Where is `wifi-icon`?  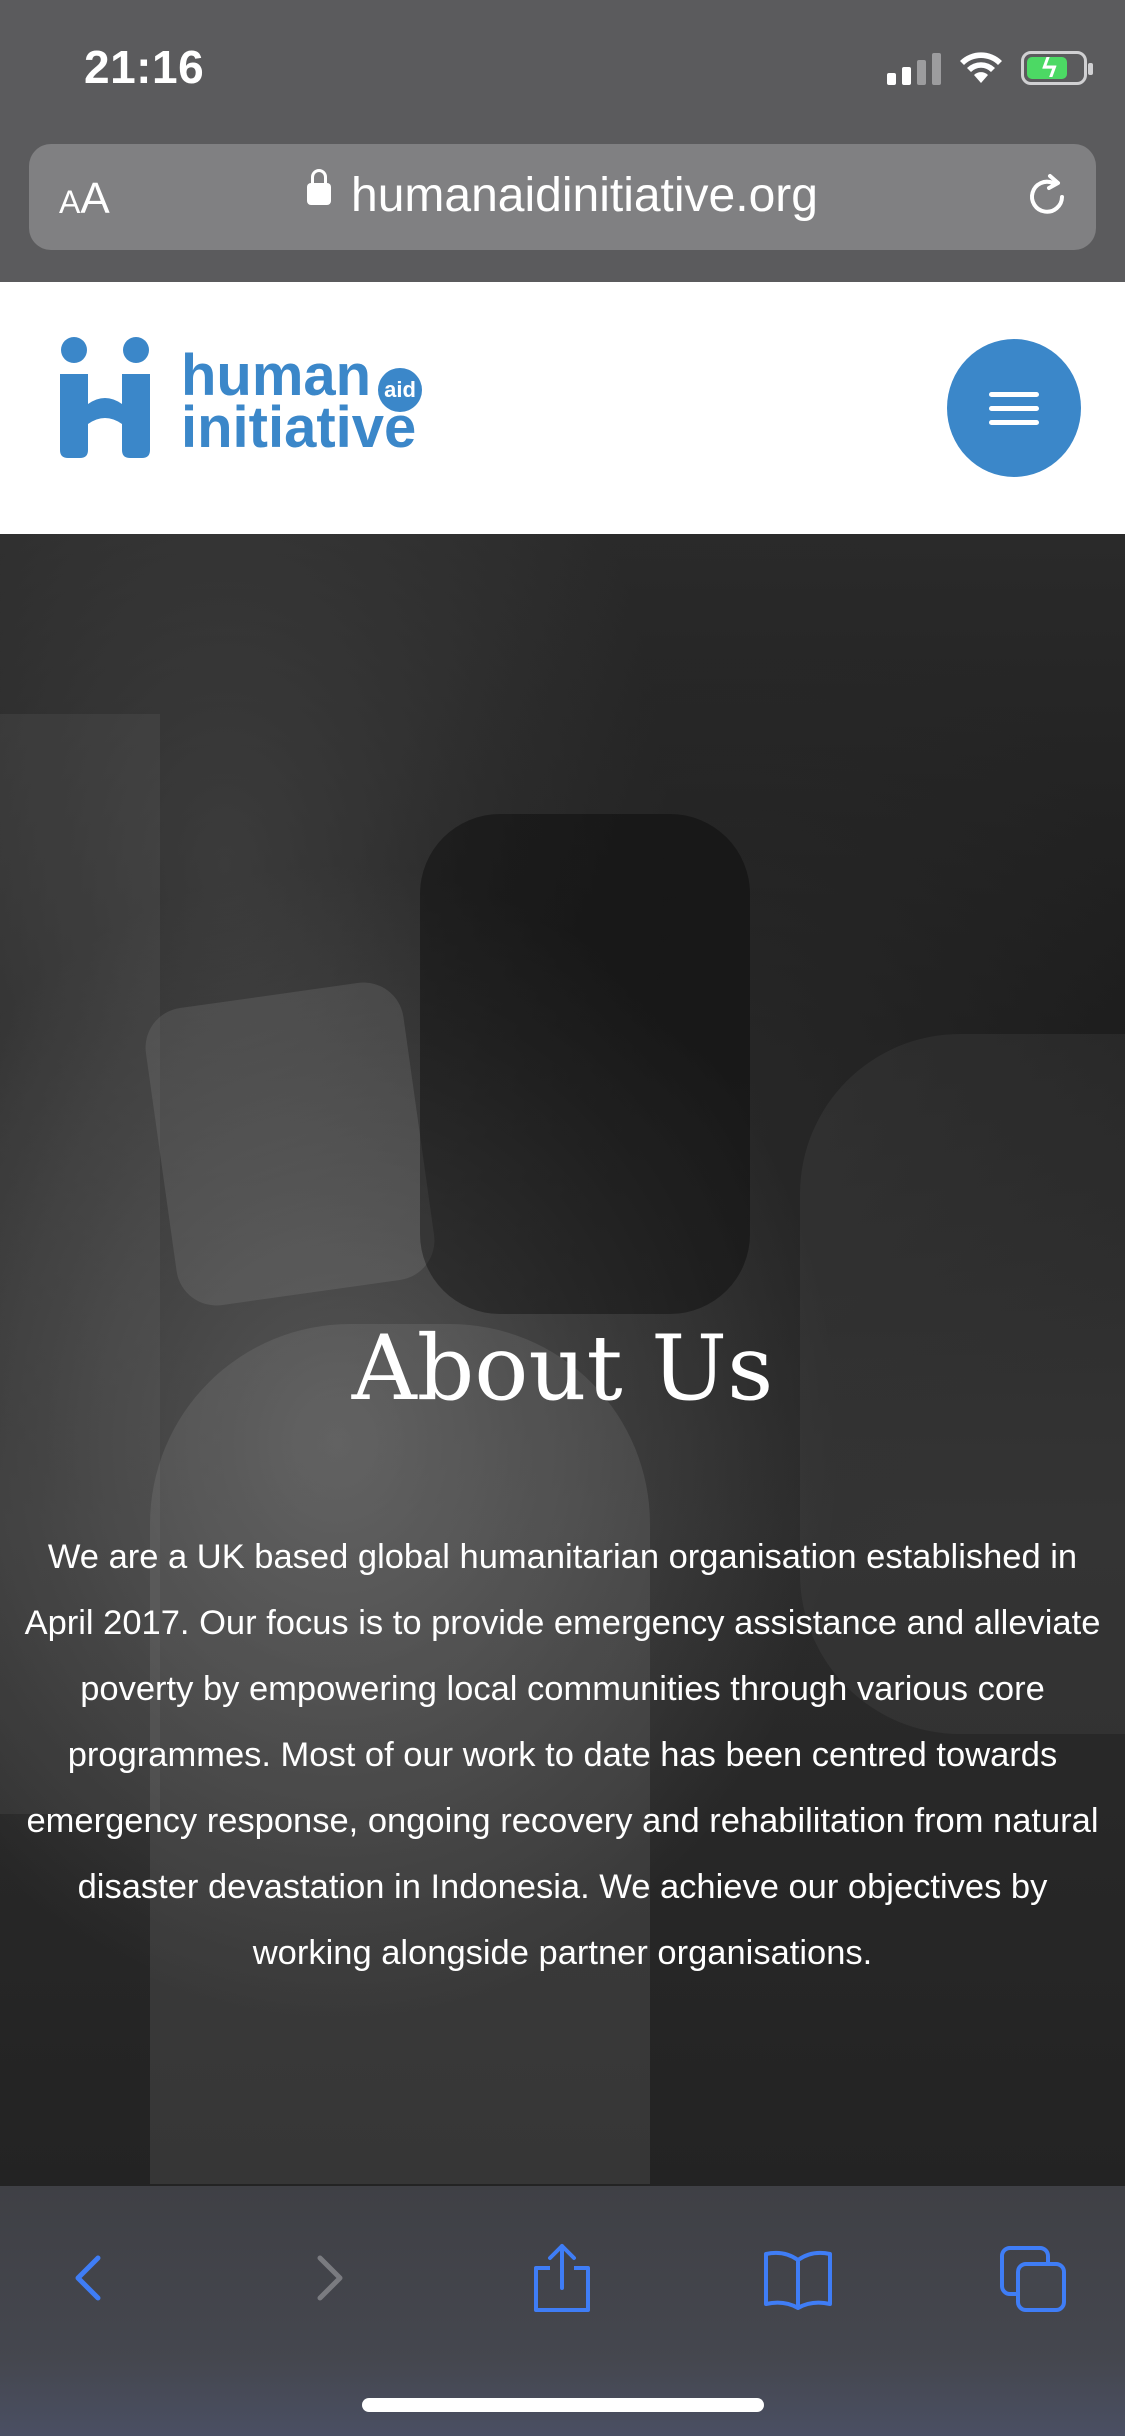
wifi-icon is located at coordinates (981, 67).